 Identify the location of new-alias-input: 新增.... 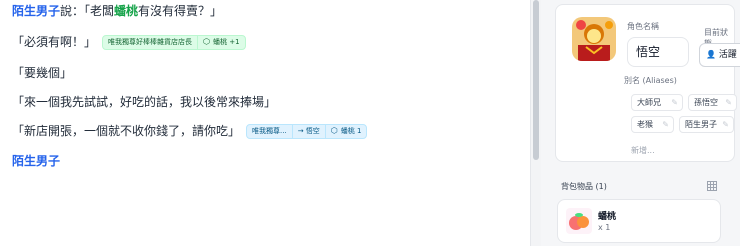
(643, 150).